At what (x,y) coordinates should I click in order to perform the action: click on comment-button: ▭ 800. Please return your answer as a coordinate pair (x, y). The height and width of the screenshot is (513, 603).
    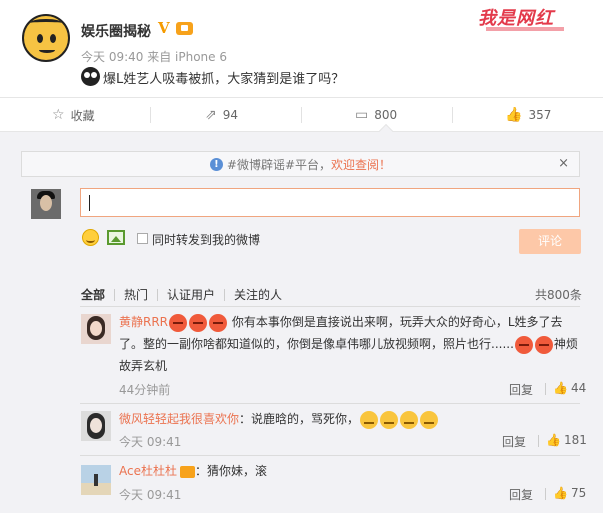
    Looking at the image, I should click on (376, 115).